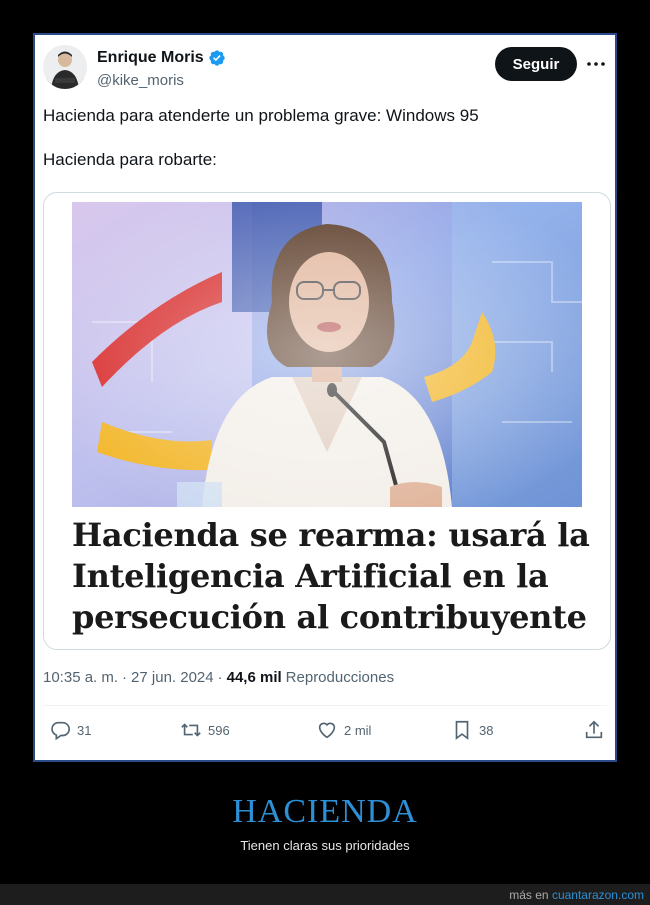  I want to click on share-button, so click(594, 730).